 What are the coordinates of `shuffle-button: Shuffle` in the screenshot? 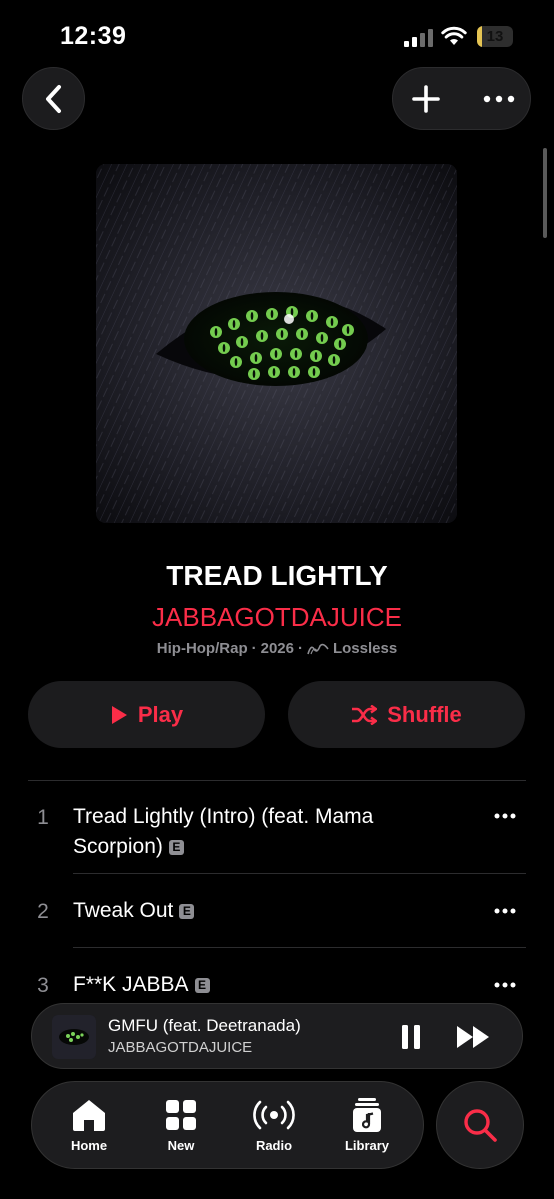 It's located at (406, 714).